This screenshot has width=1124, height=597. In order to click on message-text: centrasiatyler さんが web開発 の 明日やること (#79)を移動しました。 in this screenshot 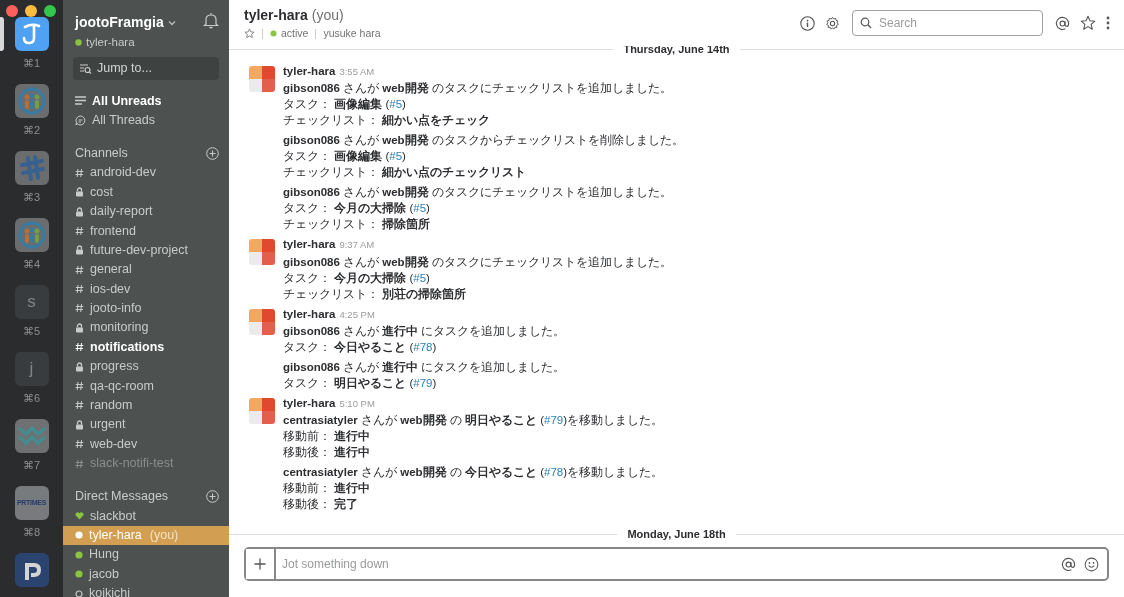, I will do `click(473, 420)`.